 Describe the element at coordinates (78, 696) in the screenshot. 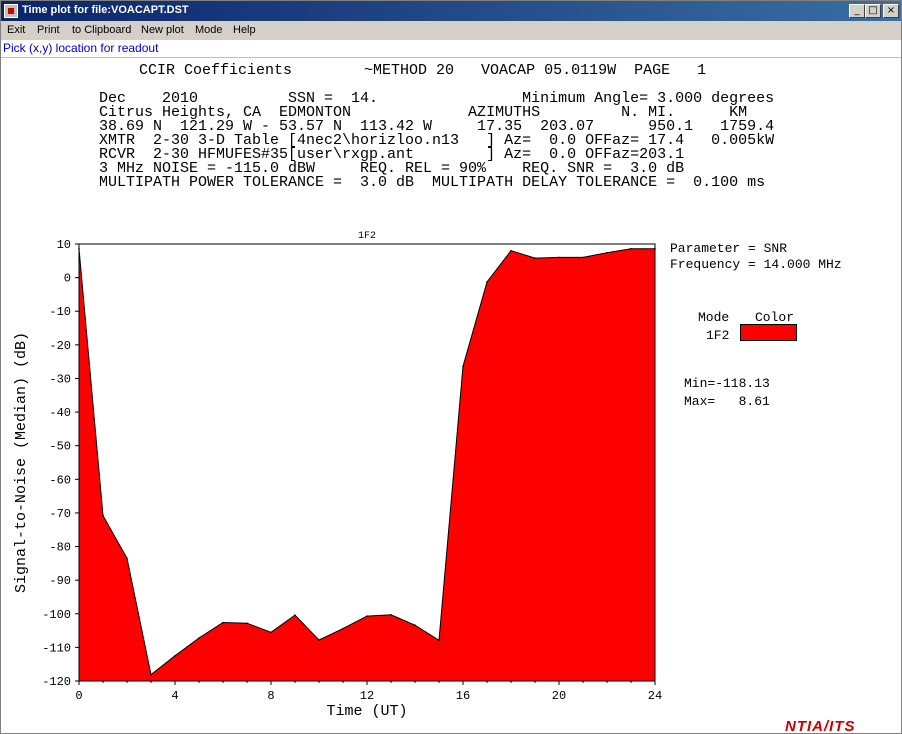

I see `x-tick-label: 0` at that location.